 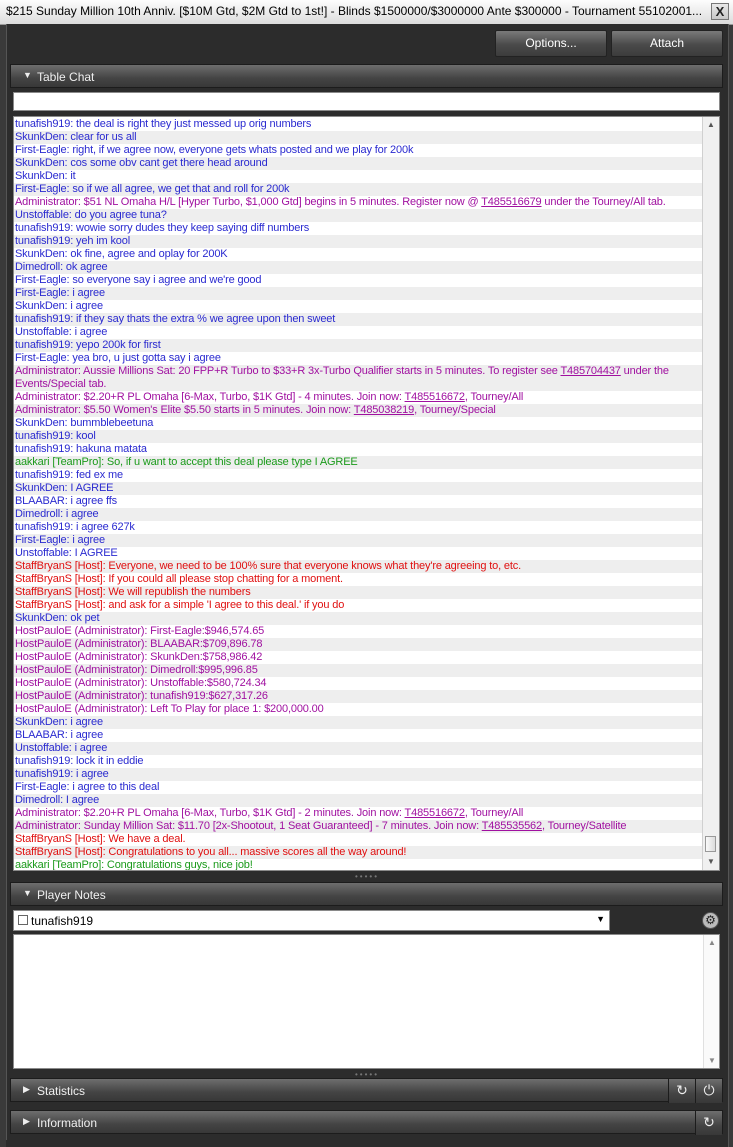 What do you see at coordinates (358, 618) in the screenshot?
I see `chat-message: SkunkDen: ok pet` at bounding box center [358, 618].